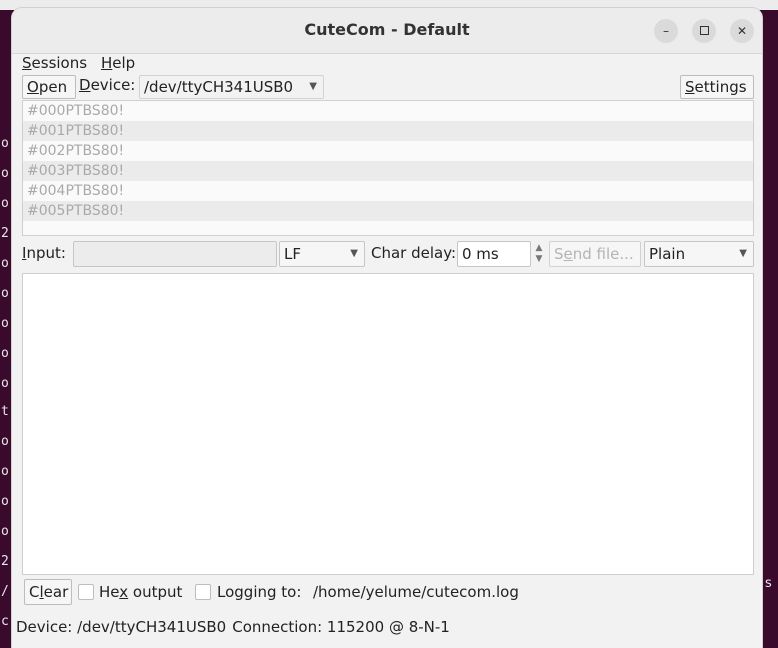 Image resolution: width=778 pixels, height=648 pixels. I want to click on settings-button: Settings, so click(717, 87).